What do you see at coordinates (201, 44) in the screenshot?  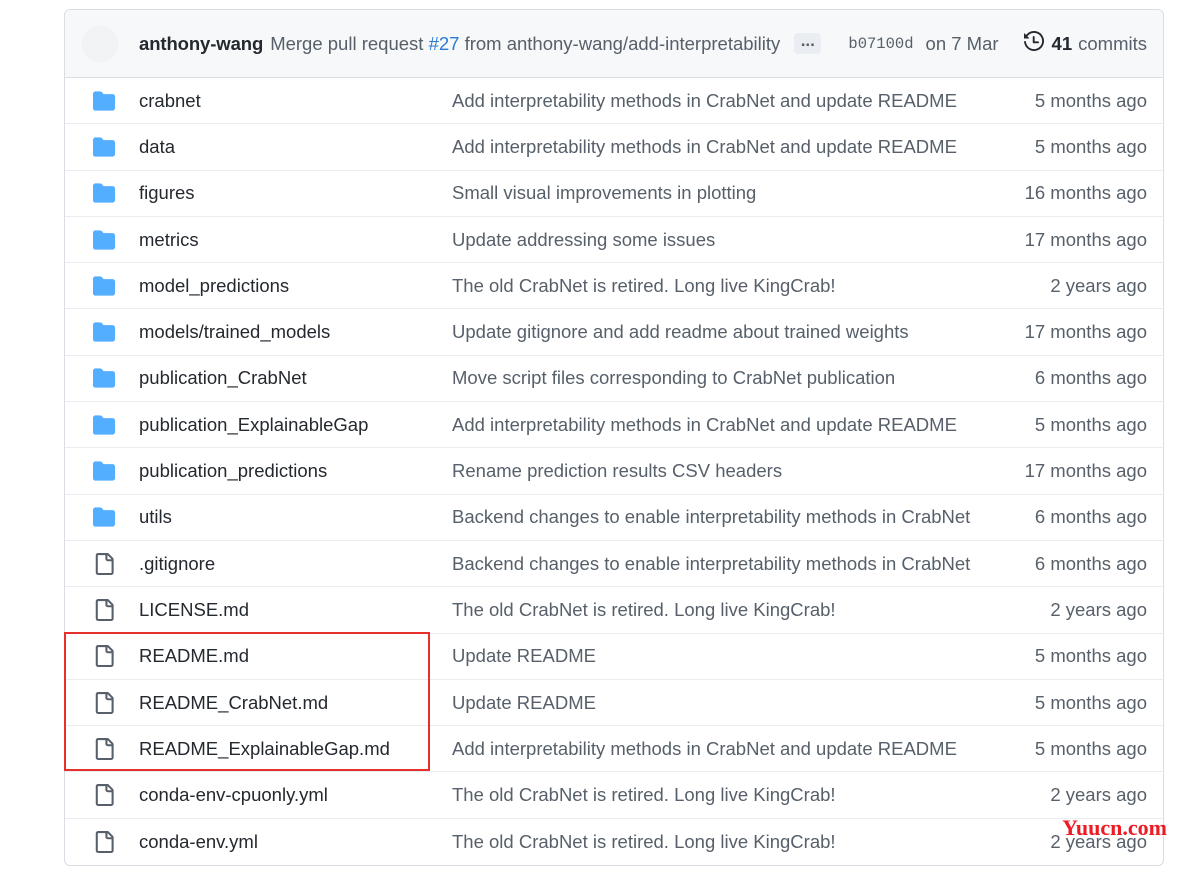 I see `commit-author-name: anthony-wang` at bounding box center [201, 44].